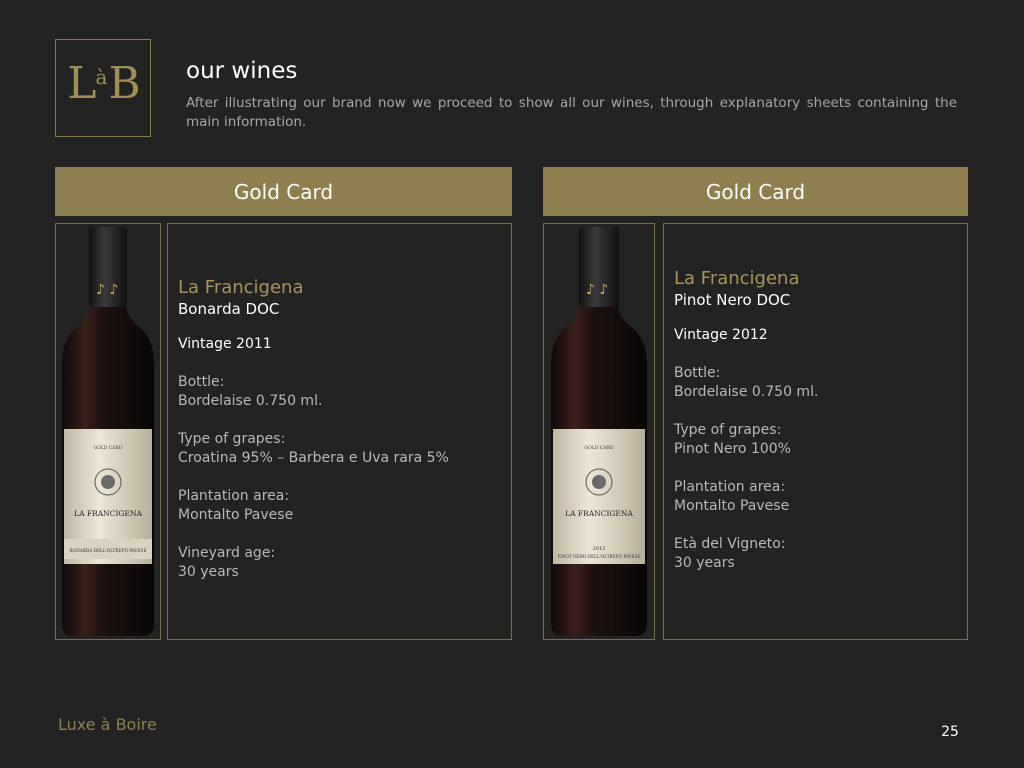  I want to click on svg-text: PINOT NERO DELL'OLTREPÒ PAVESE, so click(598, 556).